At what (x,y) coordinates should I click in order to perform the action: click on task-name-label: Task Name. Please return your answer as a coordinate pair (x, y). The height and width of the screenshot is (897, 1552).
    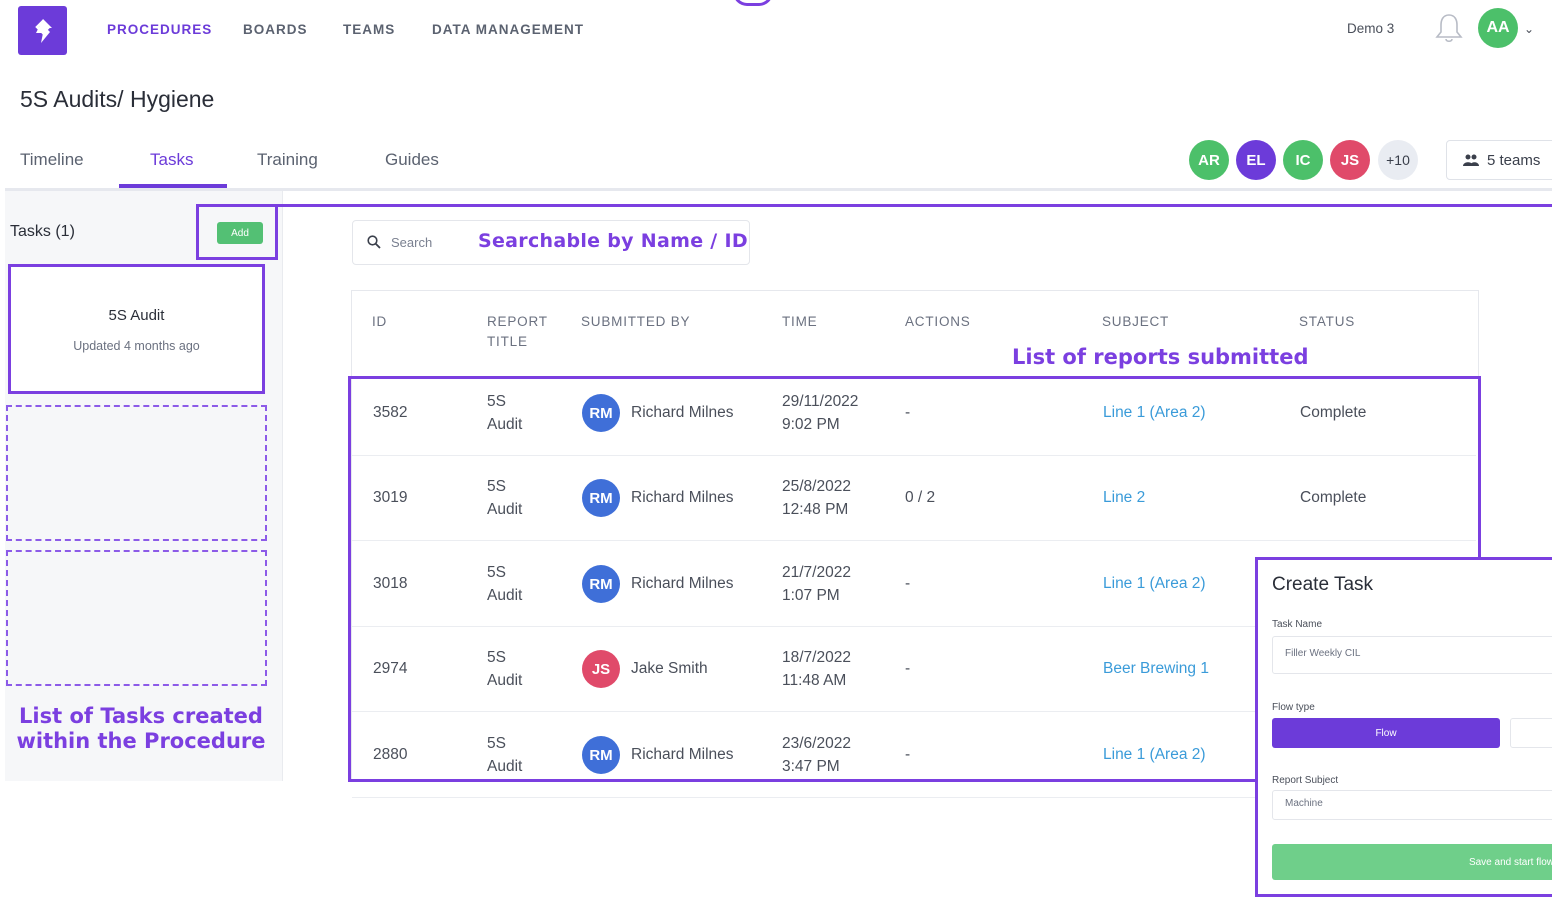
    Looking at the image, I should click on (1297, 624).